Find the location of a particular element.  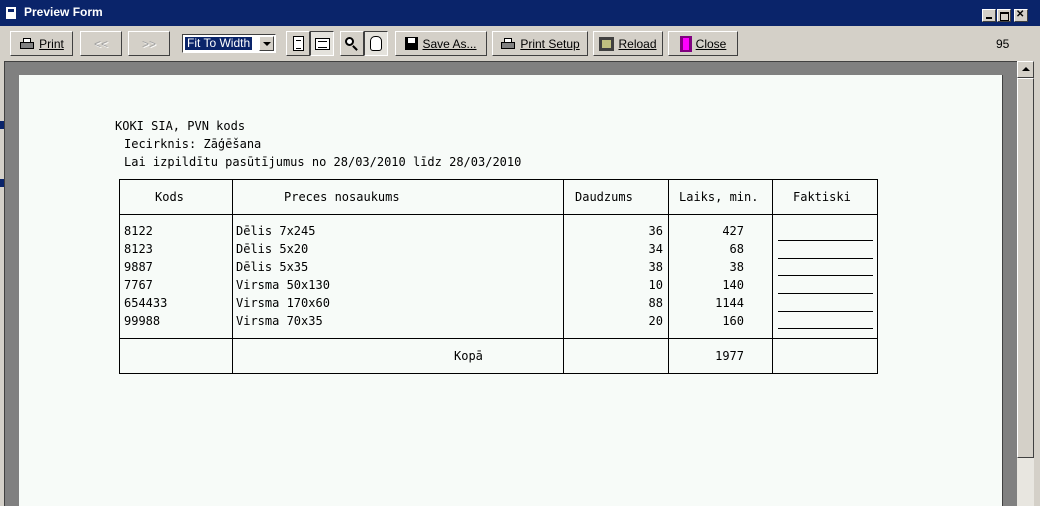

close-button: Close is located at coordinates (703, 43).